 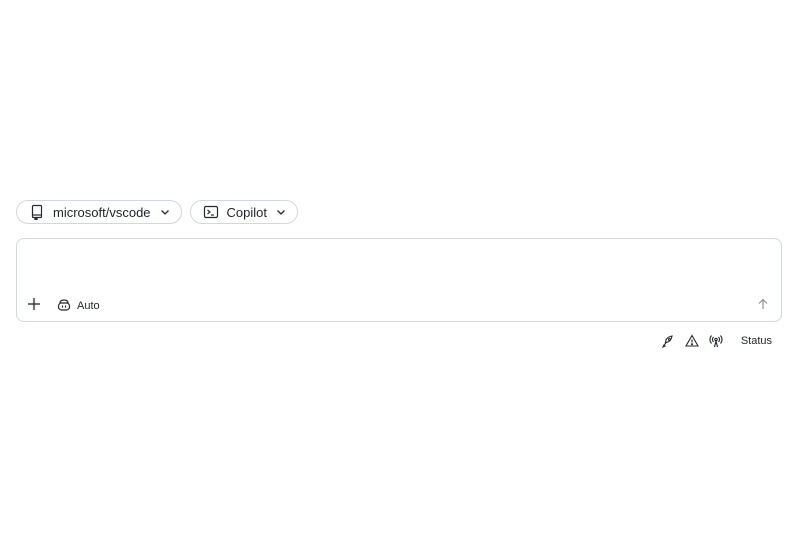 I want to click on model-picker-button: Auto, so click(x=78, y=306).